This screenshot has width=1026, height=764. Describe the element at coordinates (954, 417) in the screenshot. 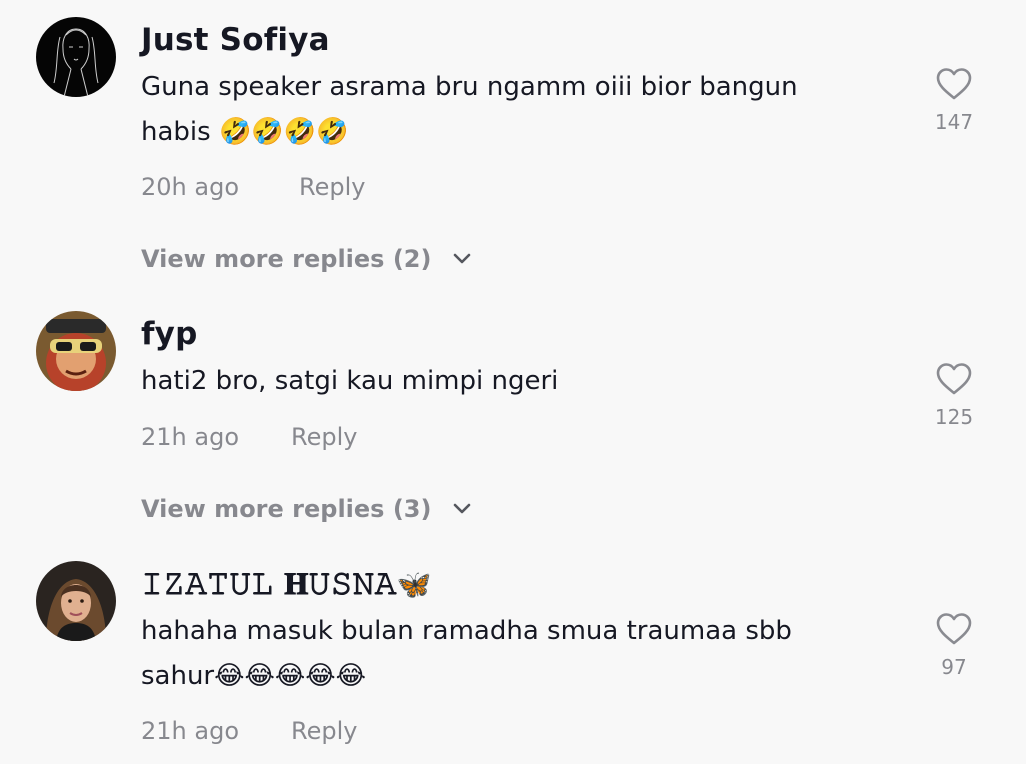

I see `like-count: 125` at that location.